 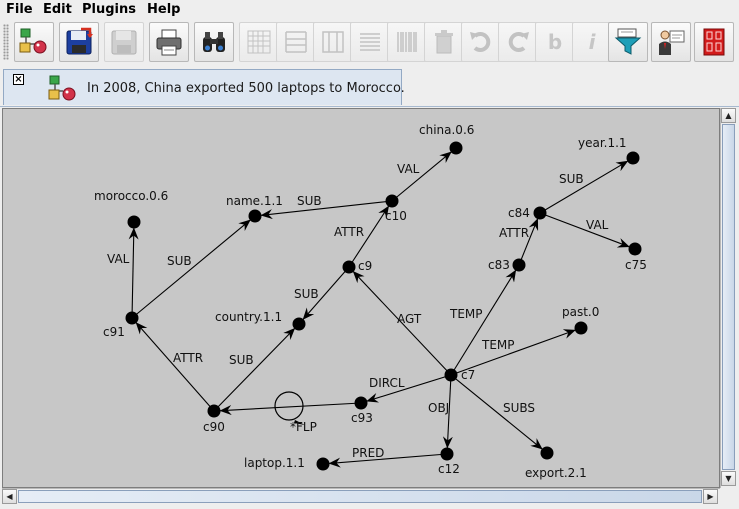 I want to click on node-label-china: china.0.6, so click(x=446, y=130).